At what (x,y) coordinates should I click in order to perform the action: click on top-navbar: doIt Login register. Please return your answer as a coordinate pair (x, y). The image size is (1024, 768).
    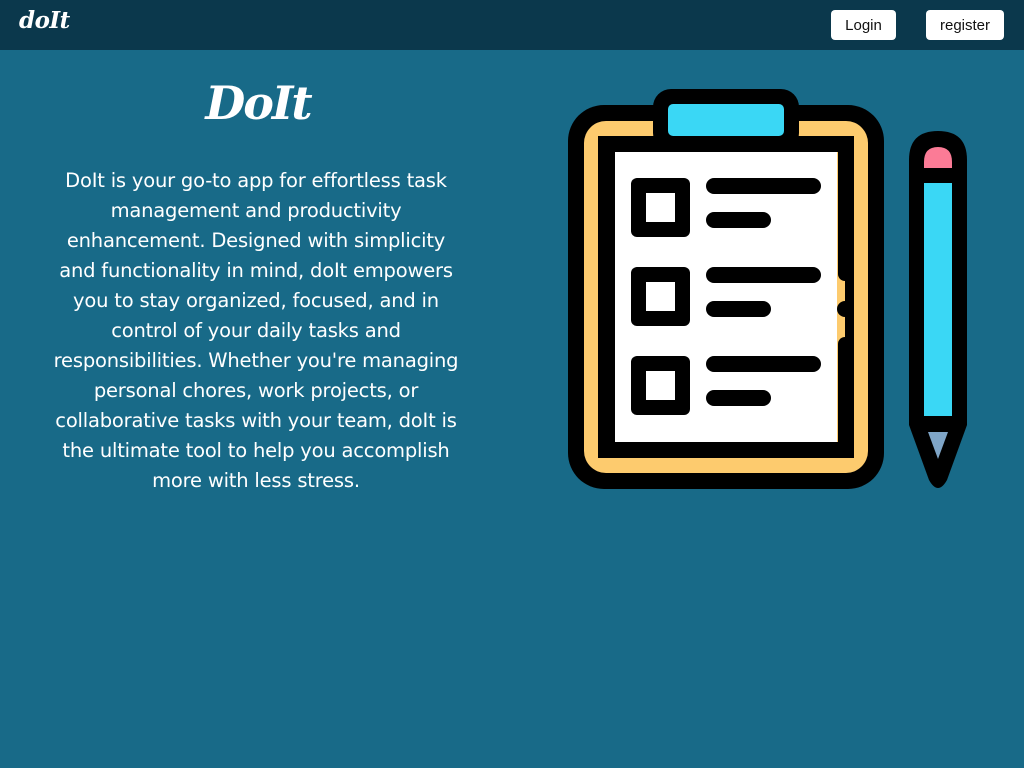
    Looking at the image, I should click on (512, 25).